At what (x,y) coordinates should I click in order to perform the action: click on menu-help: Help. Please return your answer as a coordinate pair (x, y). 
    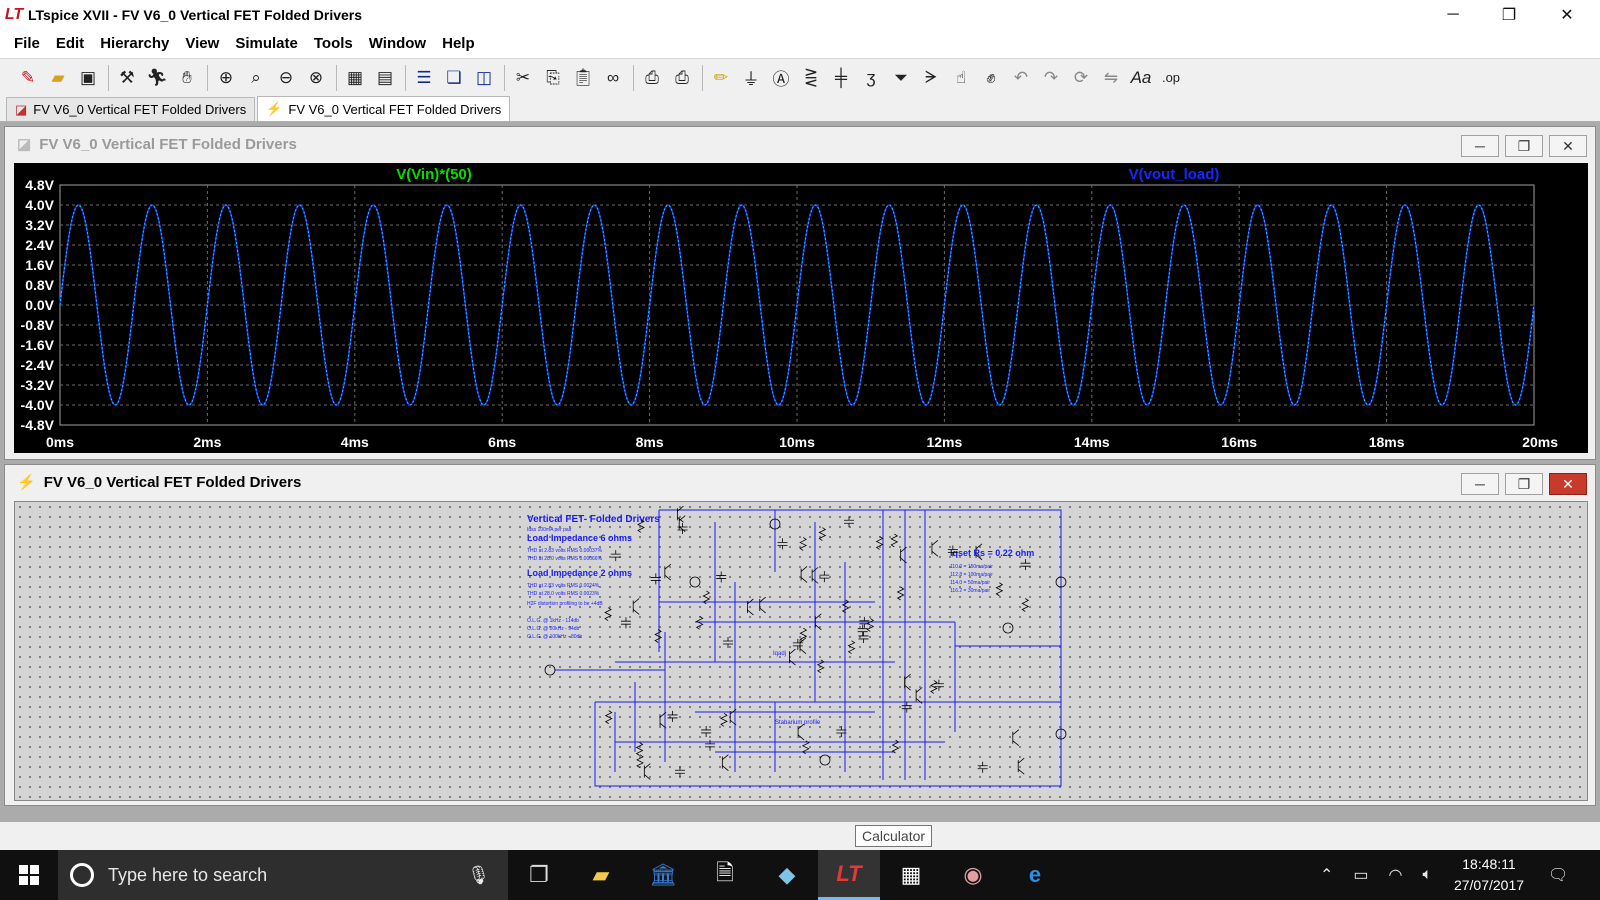
    Looking at the image, I should click on (458, 44).